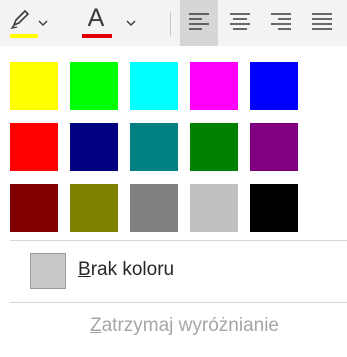  I want to click on align-right-icon, so click(281, 21).